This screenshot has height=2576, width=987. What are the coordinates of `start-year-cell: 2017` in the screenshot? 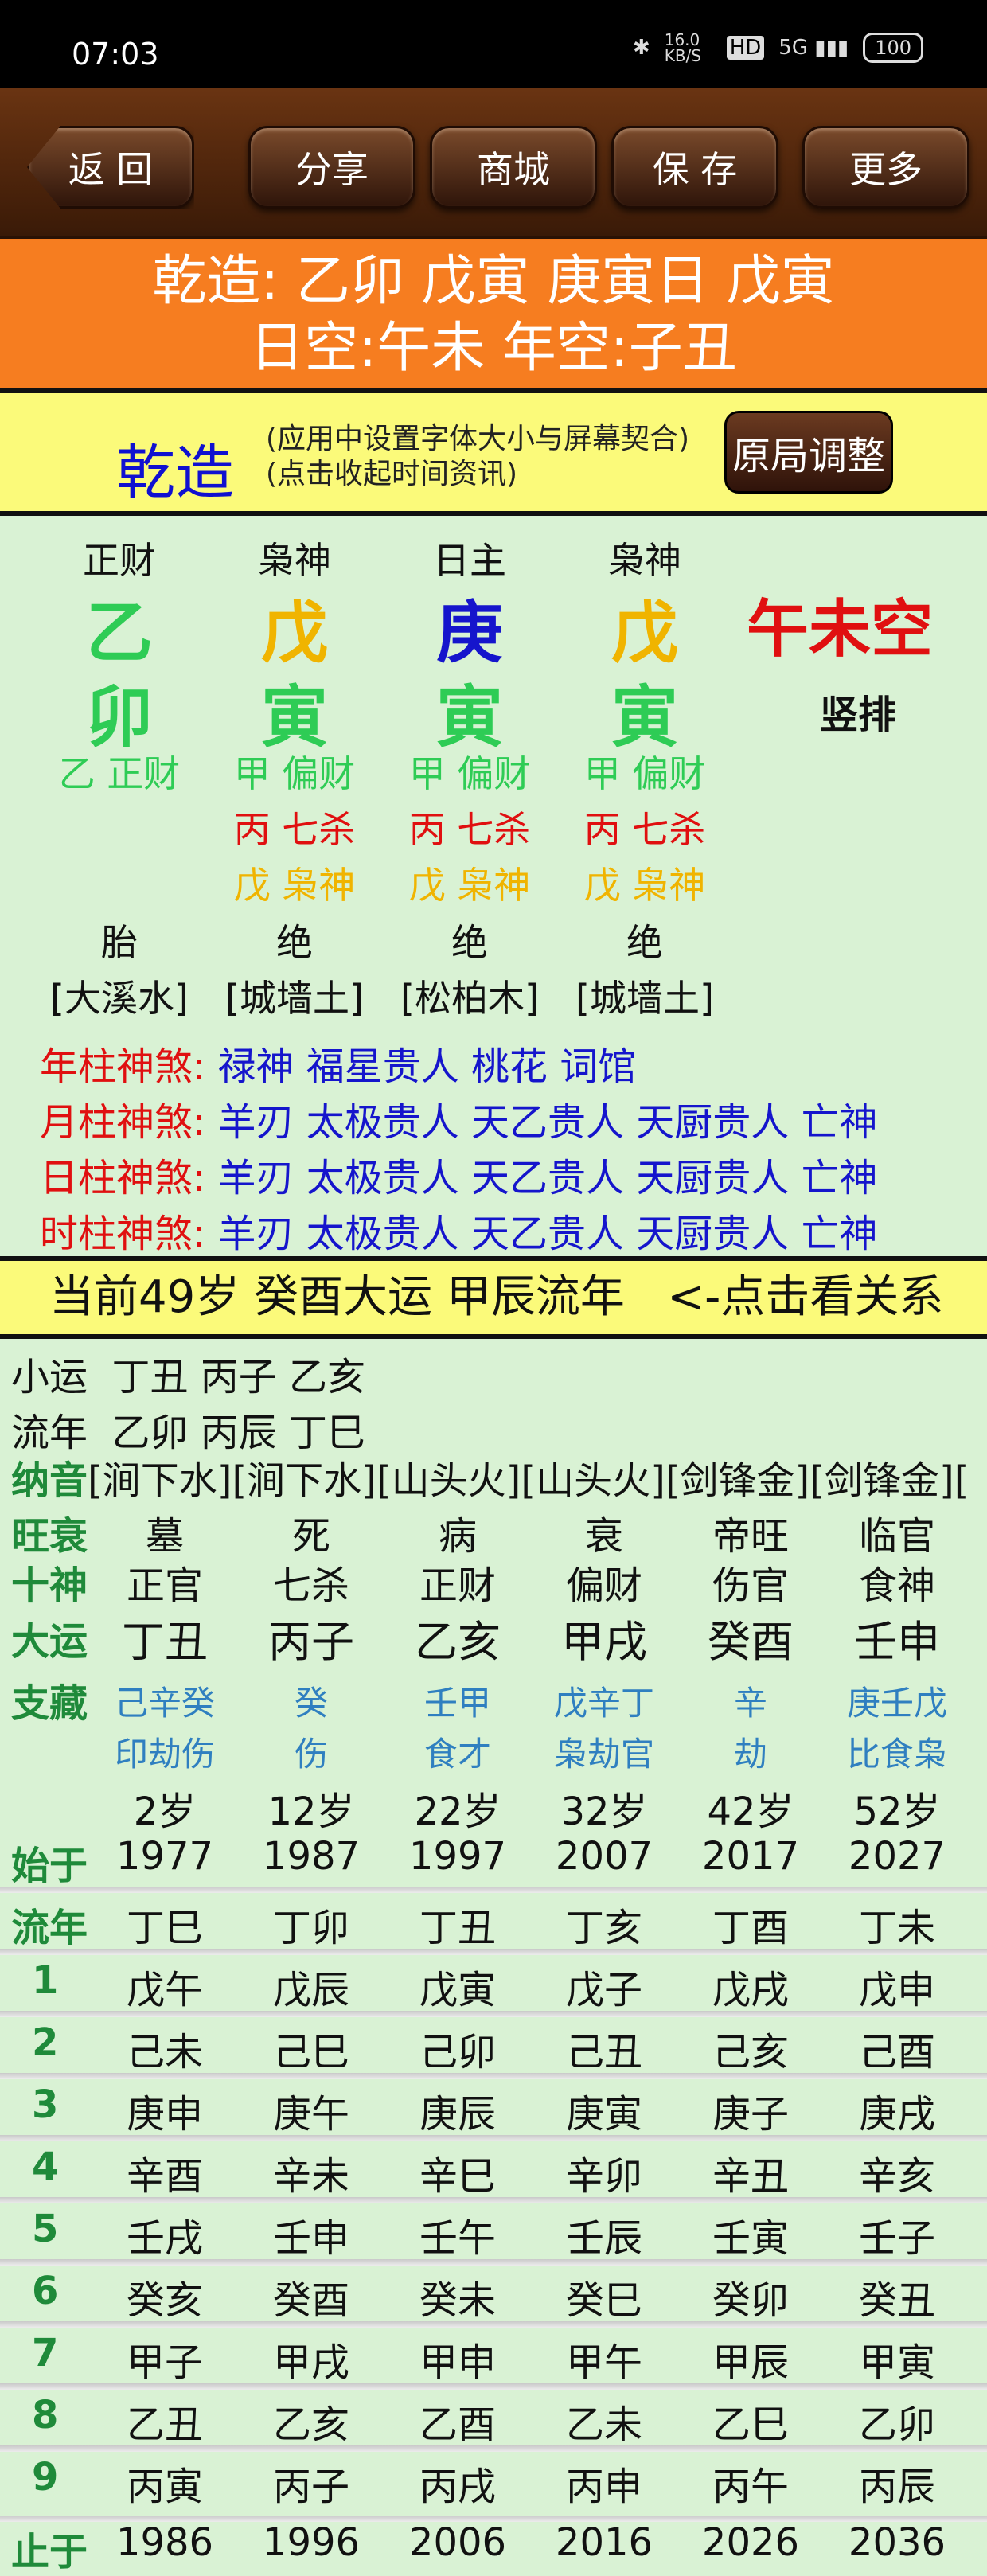 It's located at (751, 1856).